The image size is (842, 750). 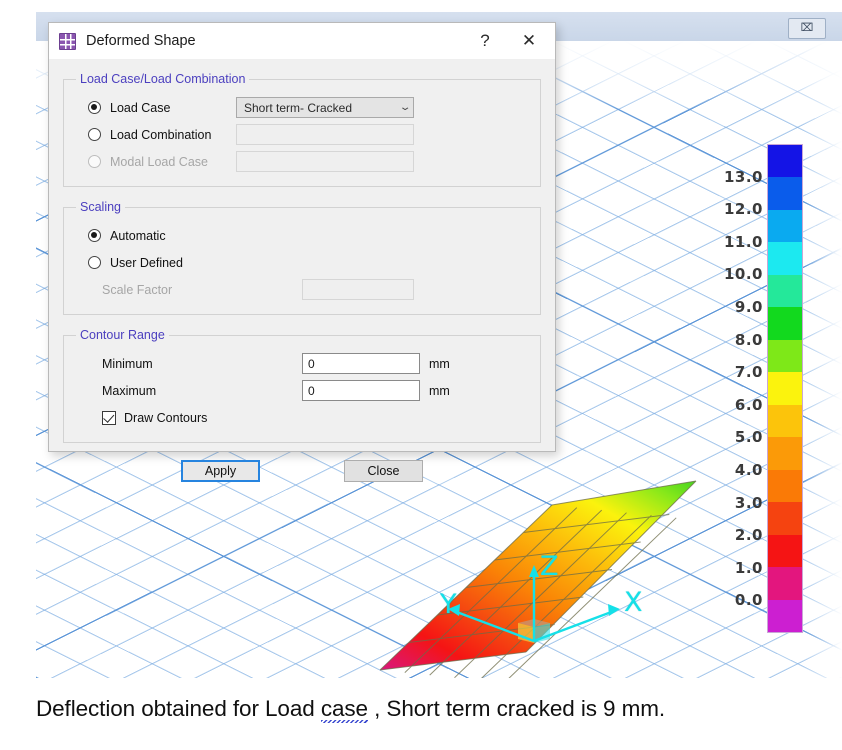 I want to click on minimum-input-value: 0, so click(x=311, y=363).